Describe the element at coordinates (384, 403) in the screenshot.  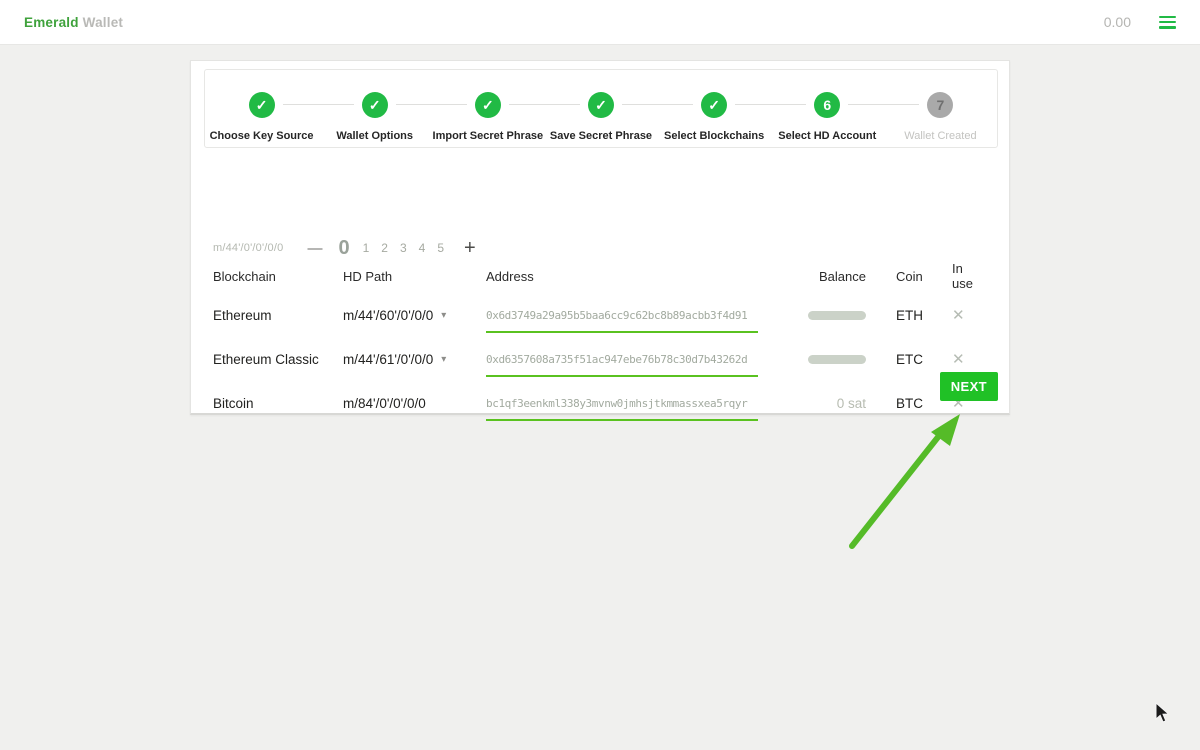
I see `hd-path-value: m/84'/0'/0'/0/0` at that location.